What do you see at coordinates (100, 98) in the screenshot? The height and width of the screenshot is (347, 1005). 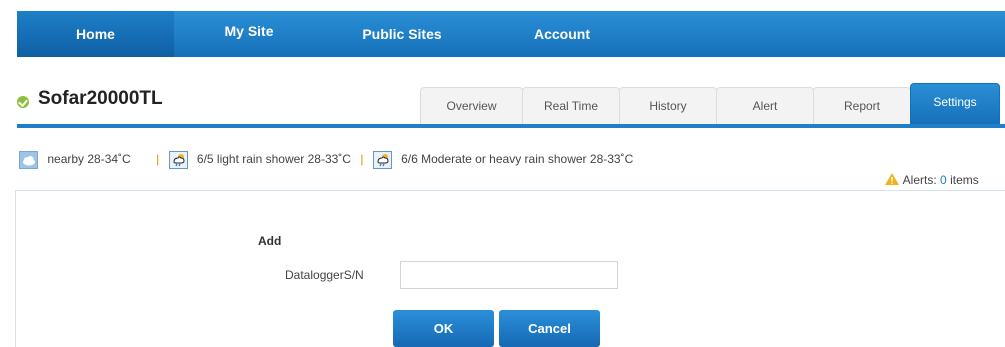 I see `site-title: Sofar20000TL` at bounding box center [100, 98].